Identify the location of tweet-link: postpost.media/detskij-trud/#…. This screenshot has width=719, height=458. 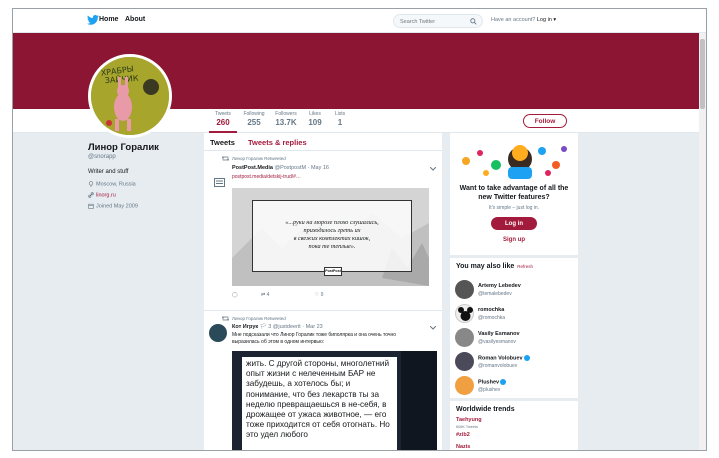
(266, 177).